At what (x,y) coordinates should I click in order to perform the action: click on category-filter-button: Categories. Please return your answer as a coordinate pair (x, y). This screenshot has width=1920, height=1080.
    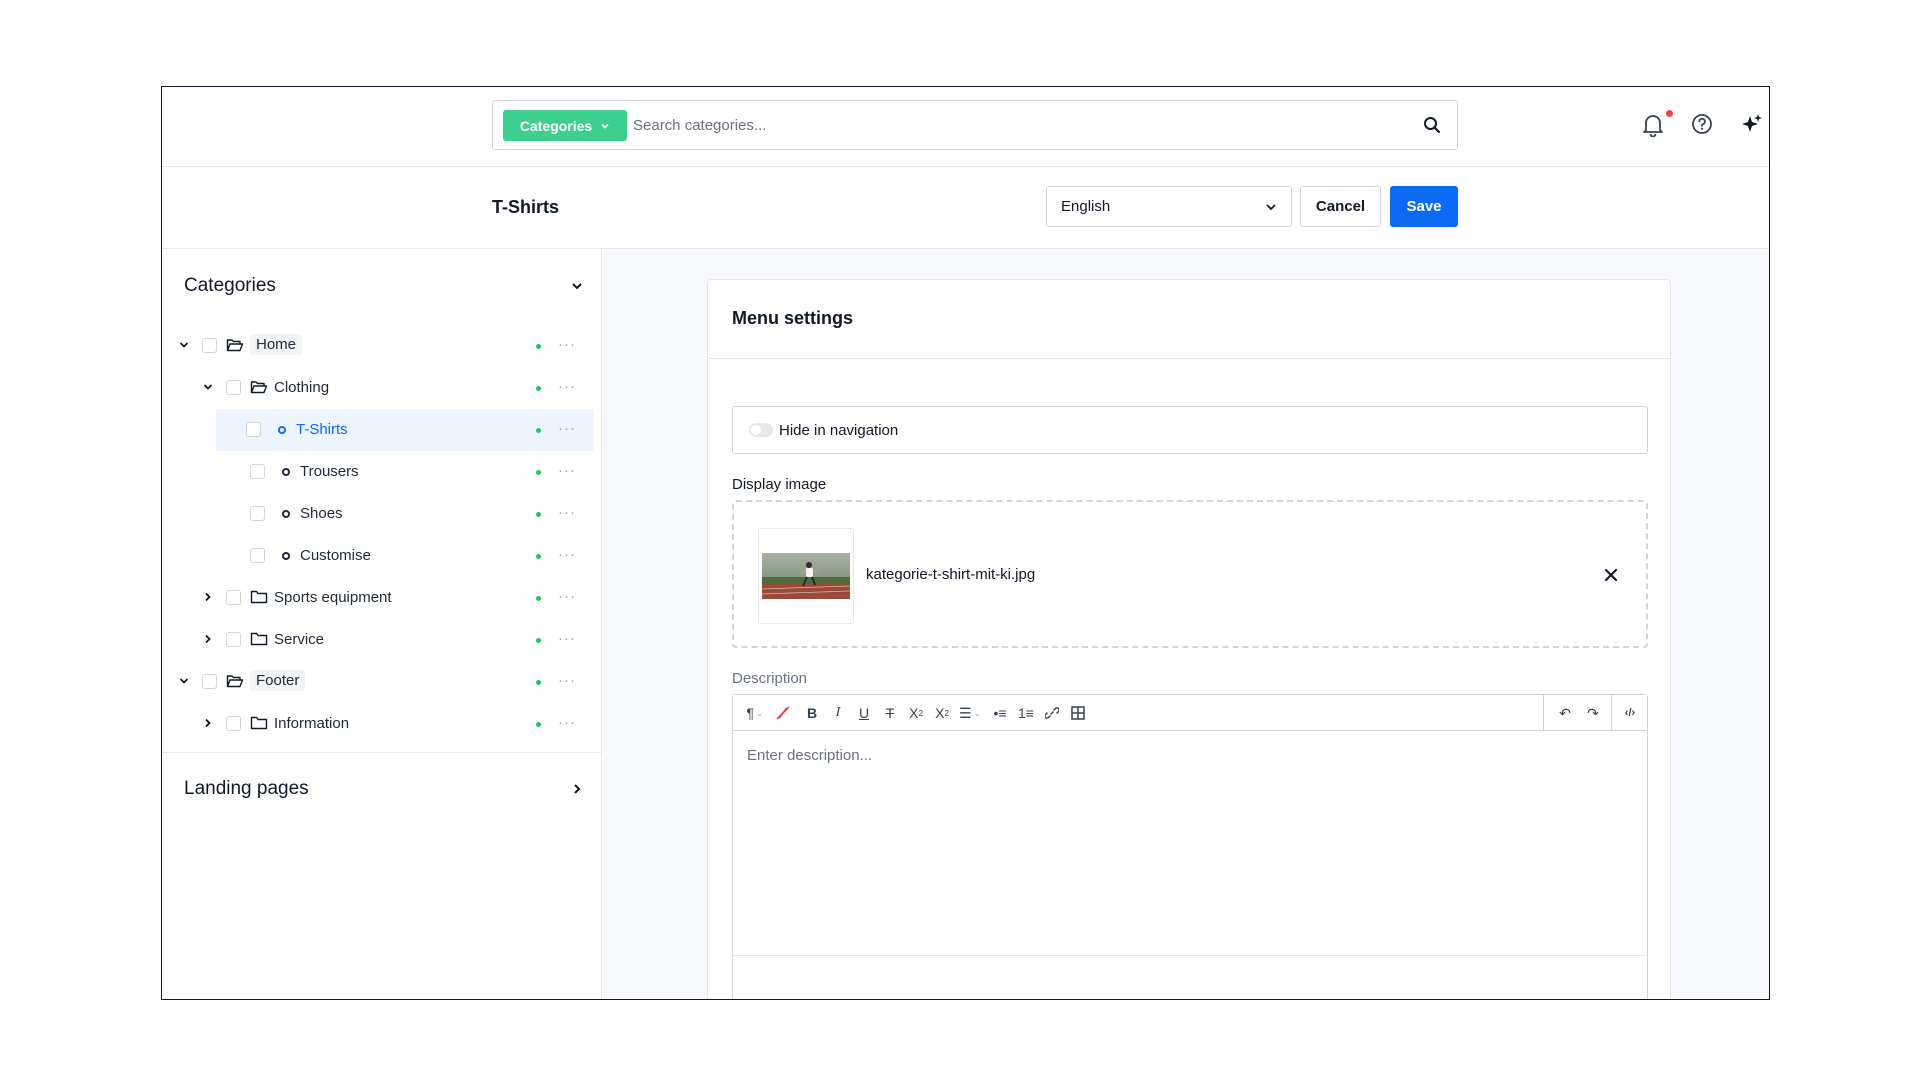
    Looking at the image, I should click on (565, 125).